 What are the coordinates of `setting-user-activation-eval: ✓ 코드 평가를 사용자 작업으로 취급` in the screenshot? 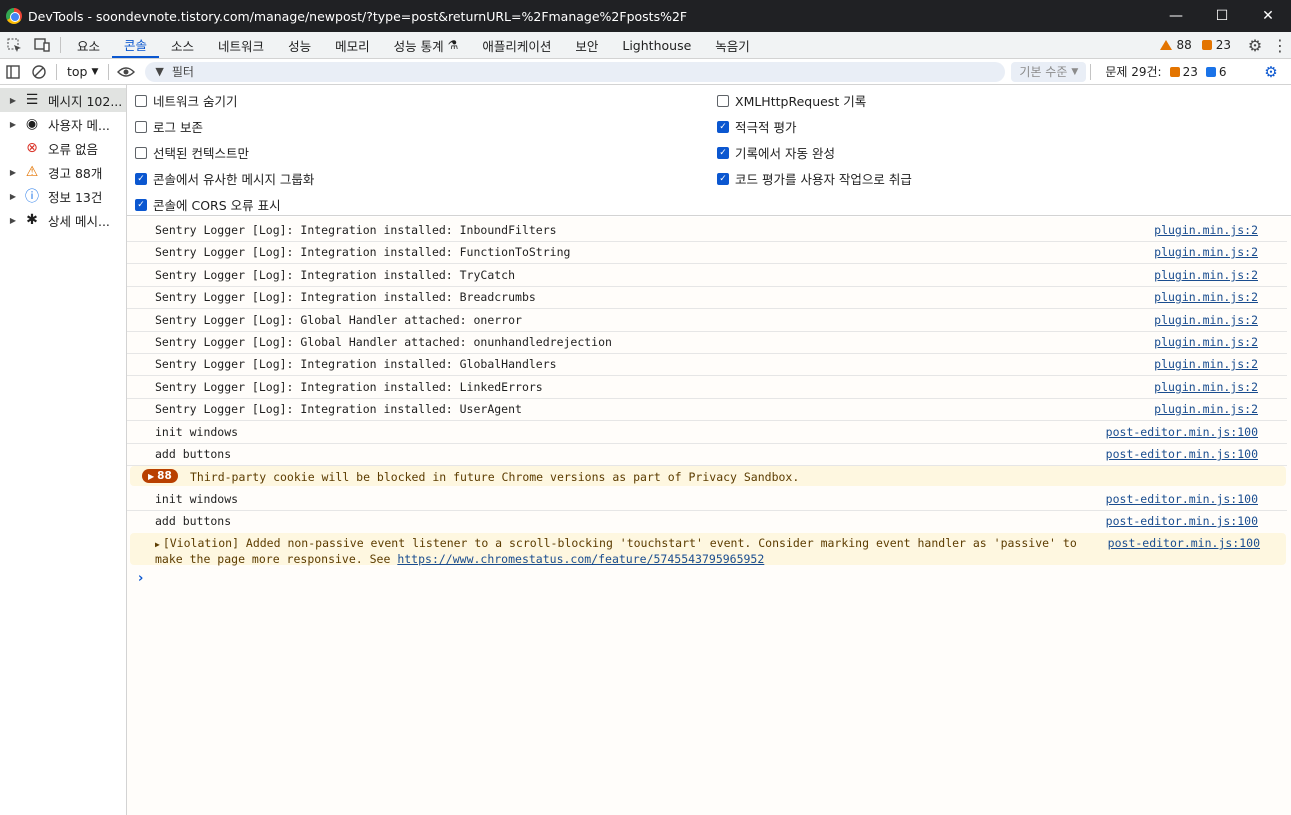 It's located at (814, 178).